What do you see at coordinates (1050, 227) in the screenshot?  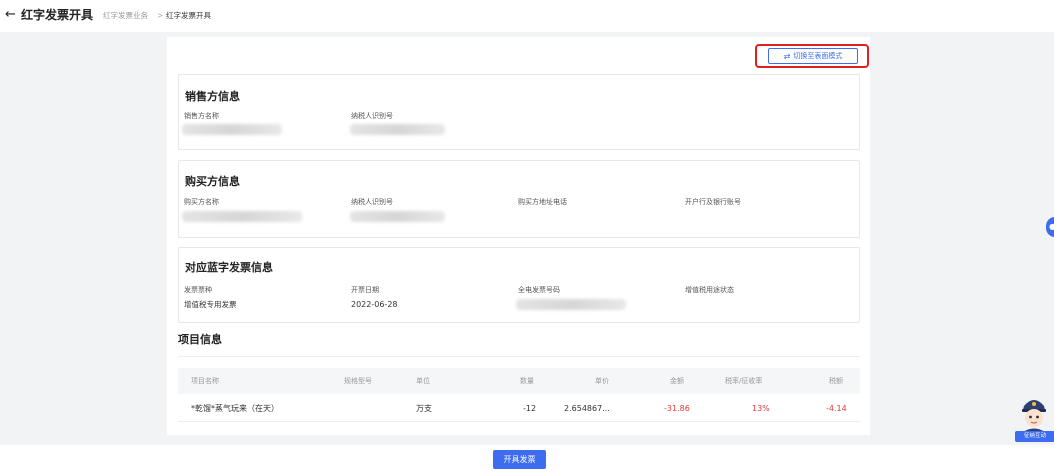 I see `chat-bubble-icon: ●` at bounding box center [1050, 227].